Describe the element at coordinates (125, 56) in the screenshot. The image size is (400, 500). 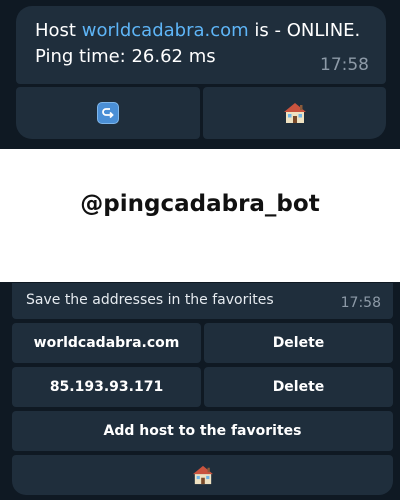
I see `ping-line: Ping time: 26.62 ms` at that location.